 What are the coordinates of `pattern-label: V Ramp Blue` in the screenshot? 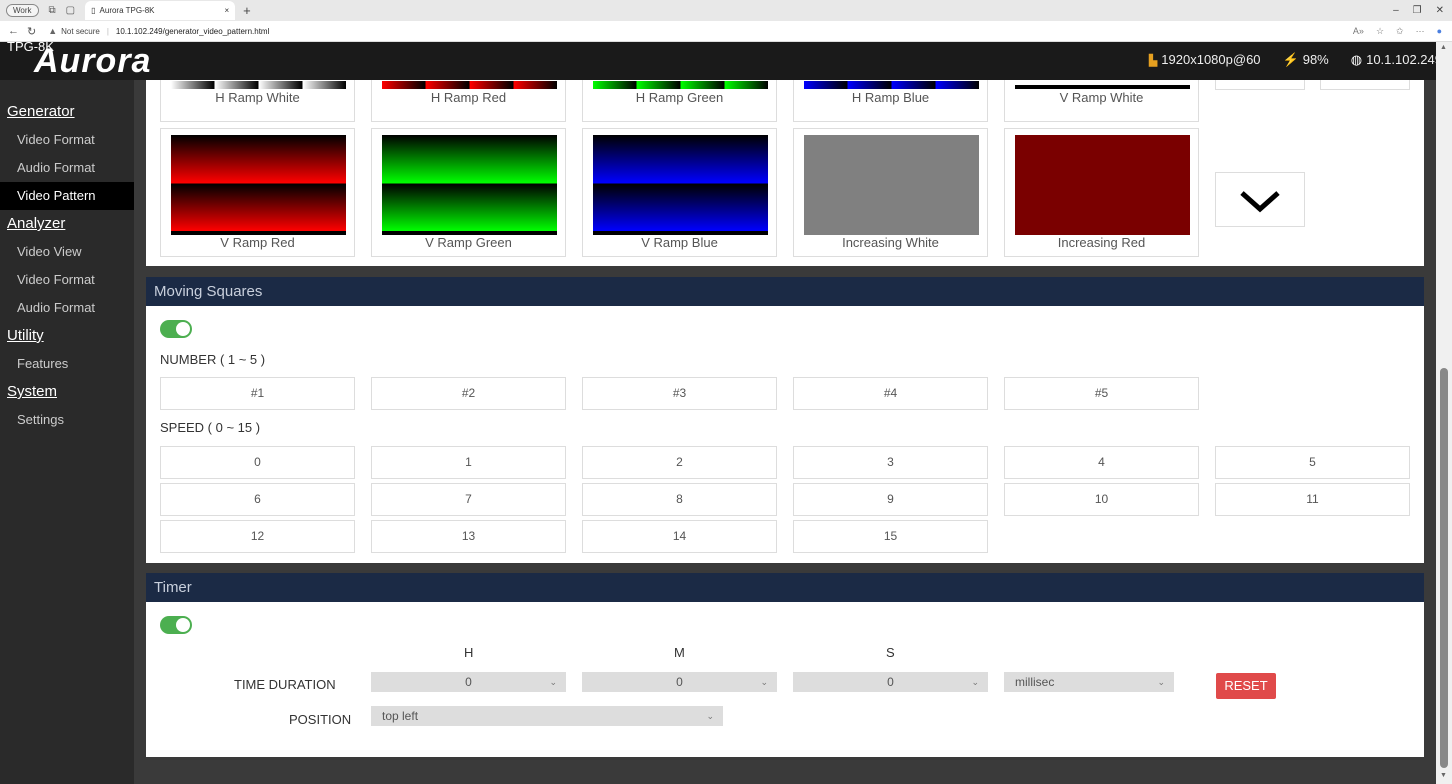 It's located at (679, 242).